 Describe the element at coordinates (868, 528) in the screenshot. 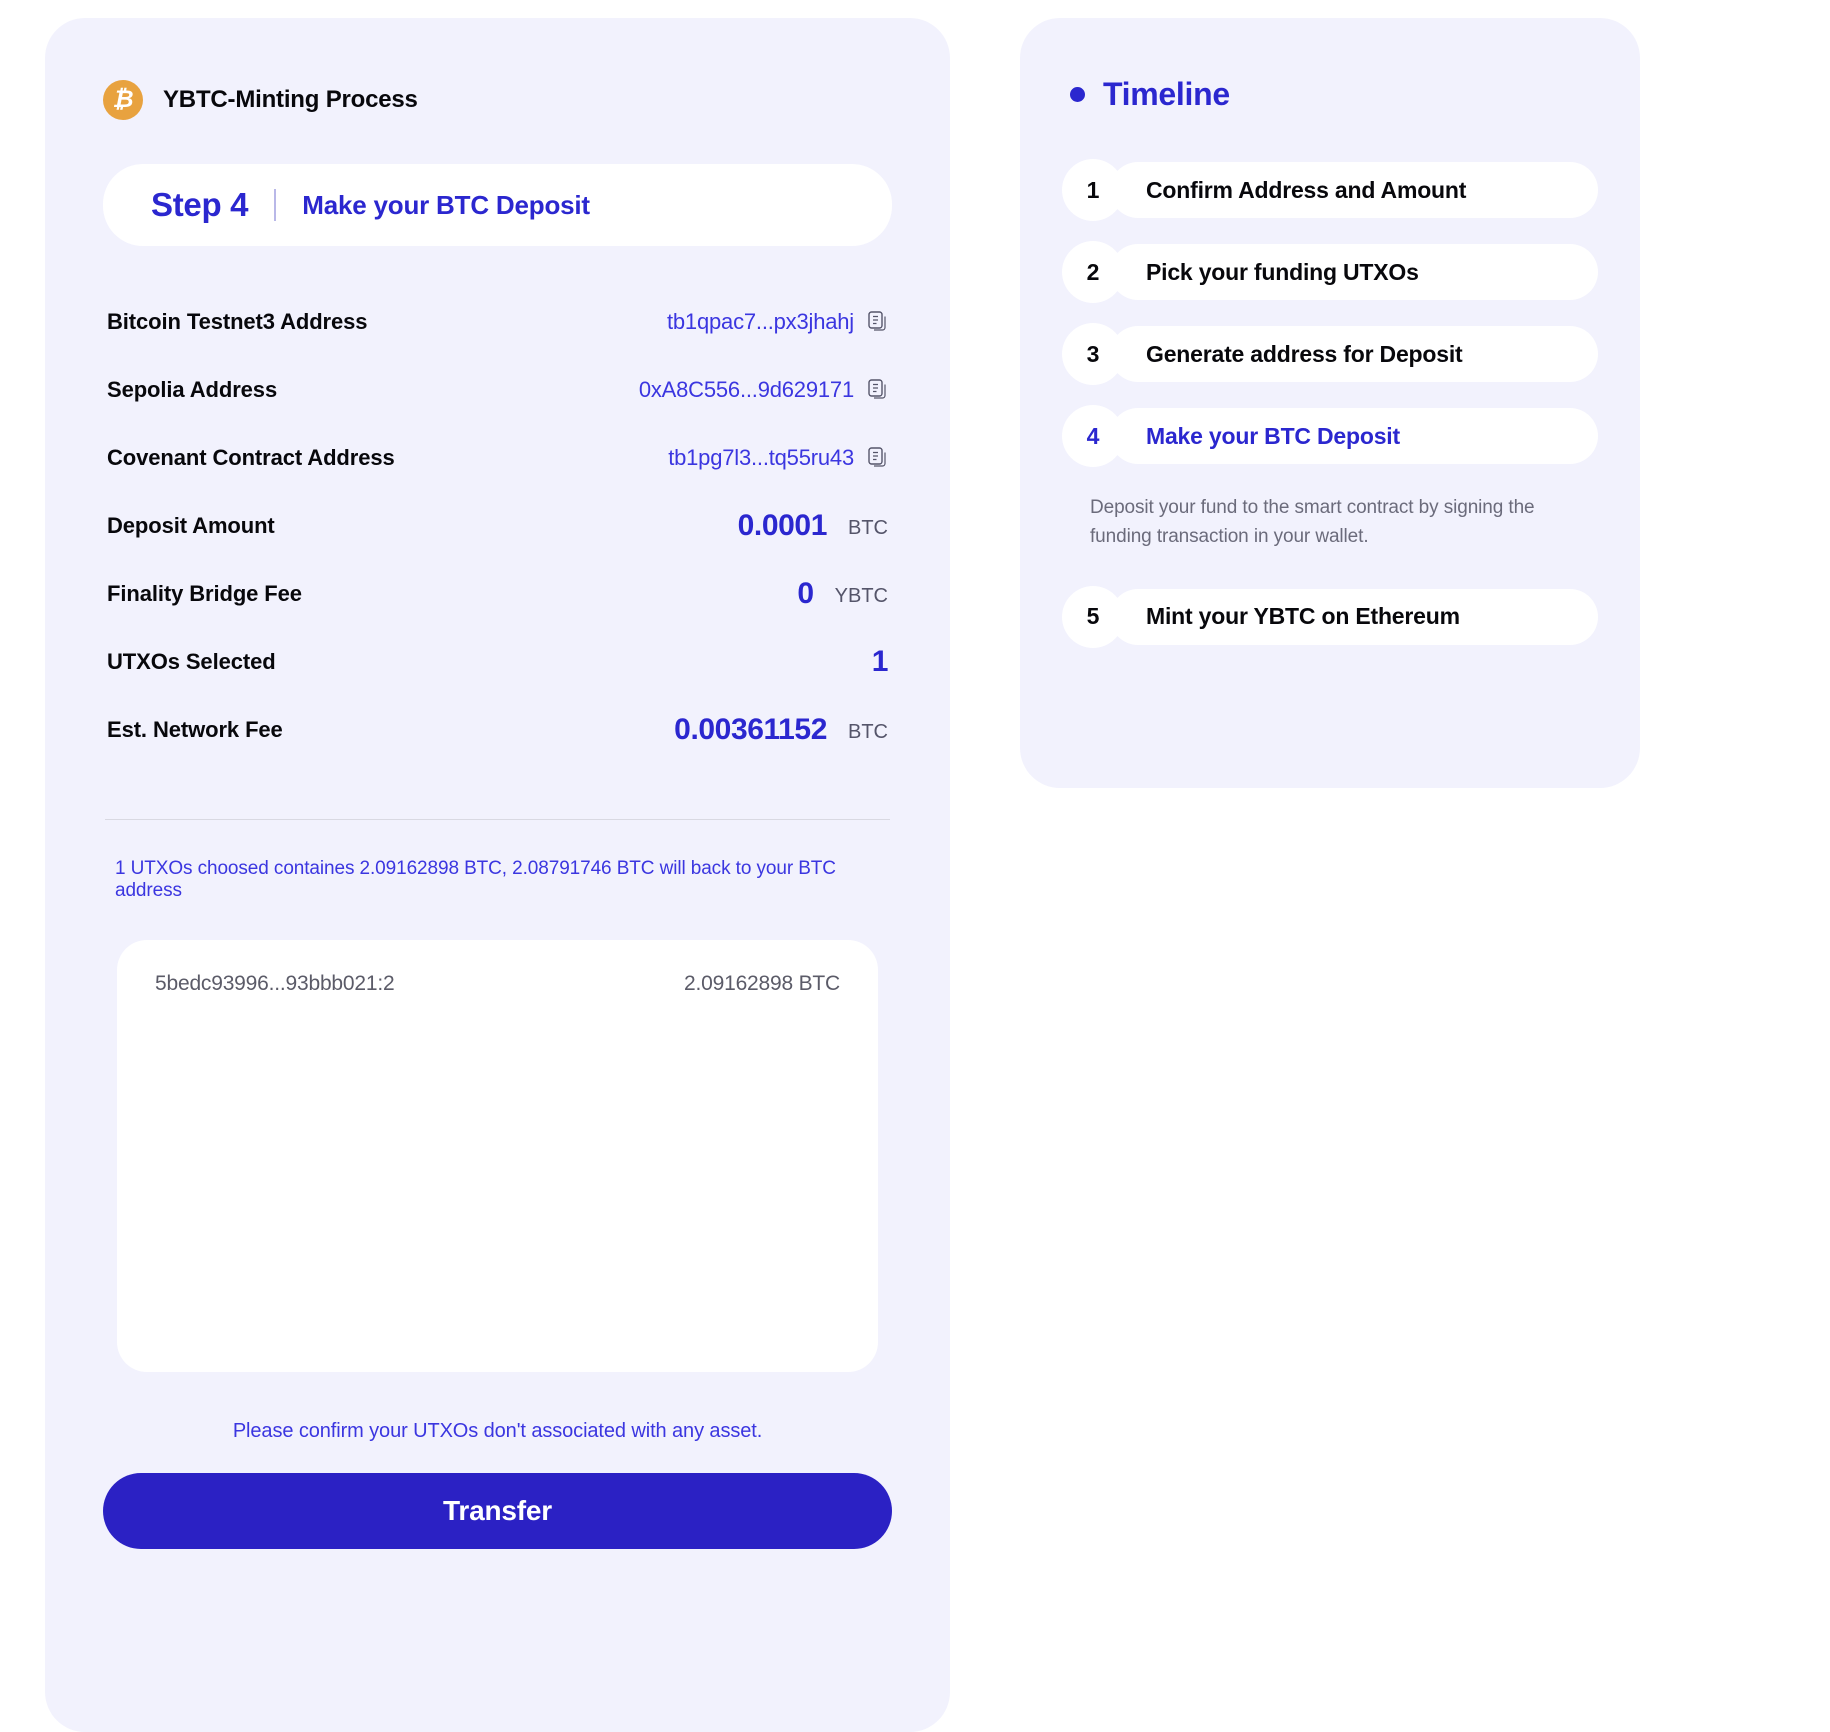

I see `deposit-amount-unit: BTC` at that location.